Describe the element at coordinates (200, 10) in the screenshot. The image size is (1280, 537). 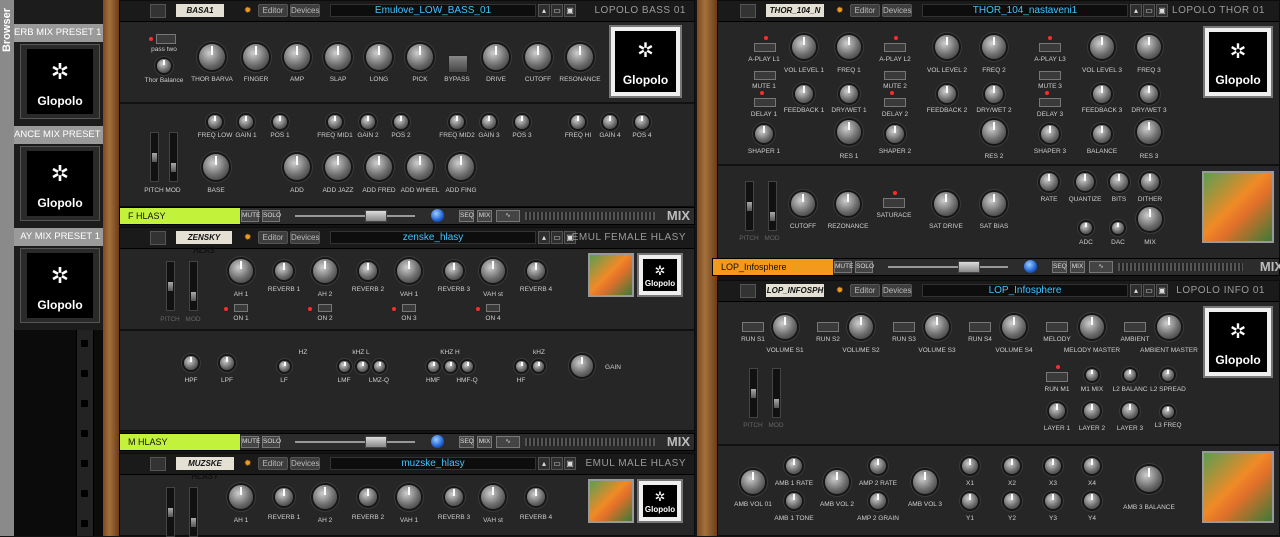
I see `device-name-tag: BASA1` at that location.